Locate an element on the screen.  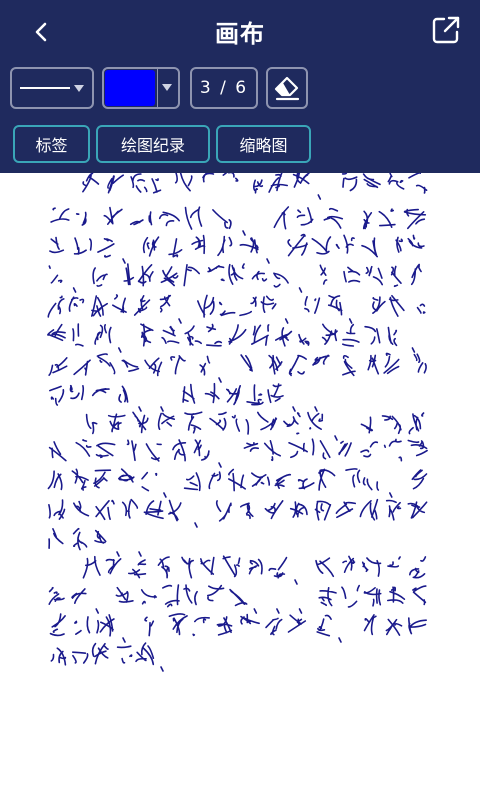
tool-row: 3 / 6 is located at coordinates (240, 89).